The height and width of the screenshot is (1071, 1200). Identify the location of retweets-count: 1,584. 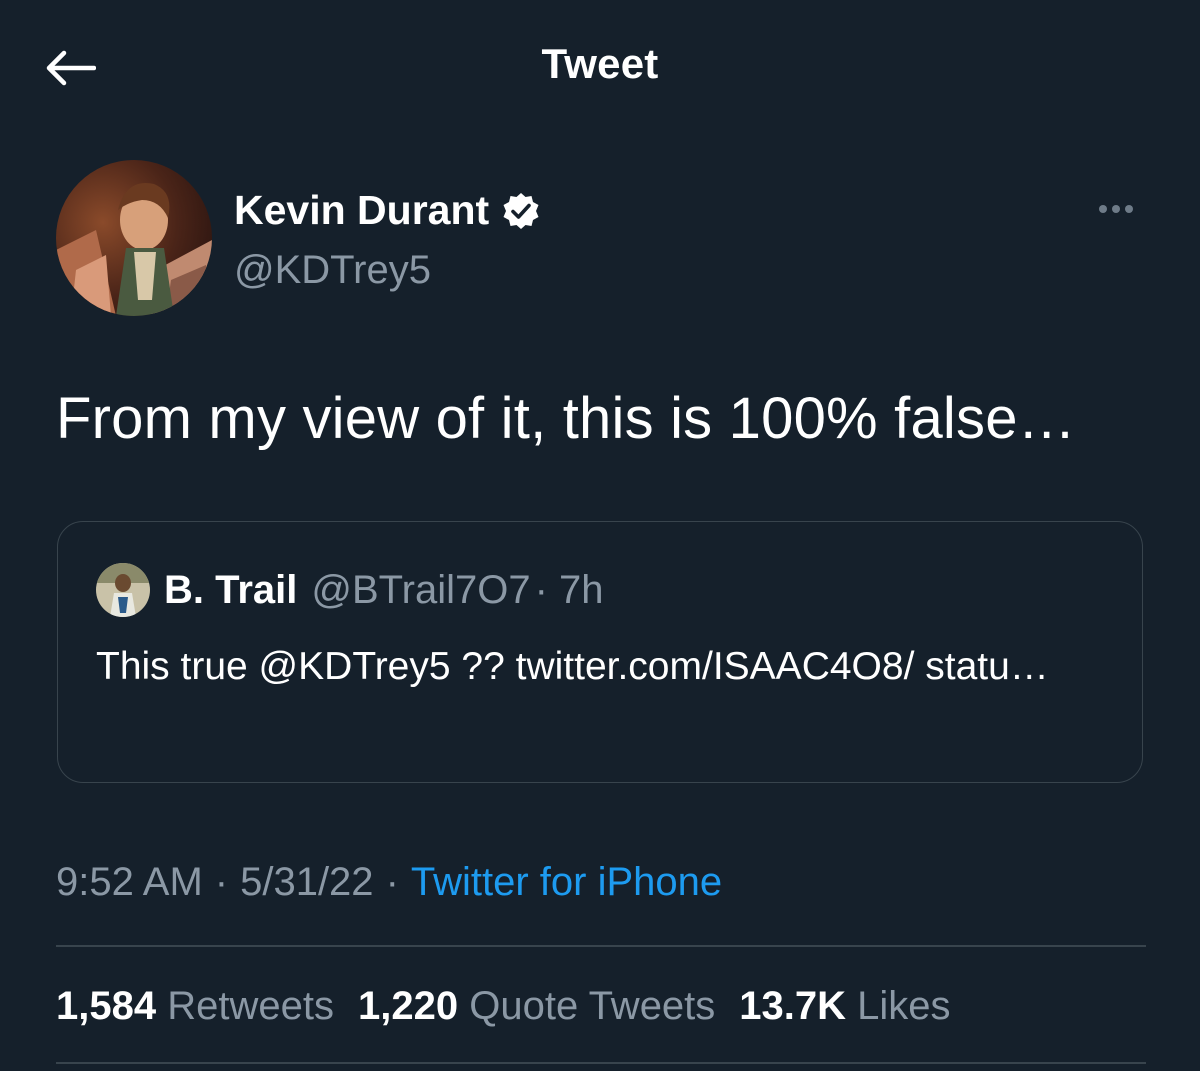
(106, 1006).